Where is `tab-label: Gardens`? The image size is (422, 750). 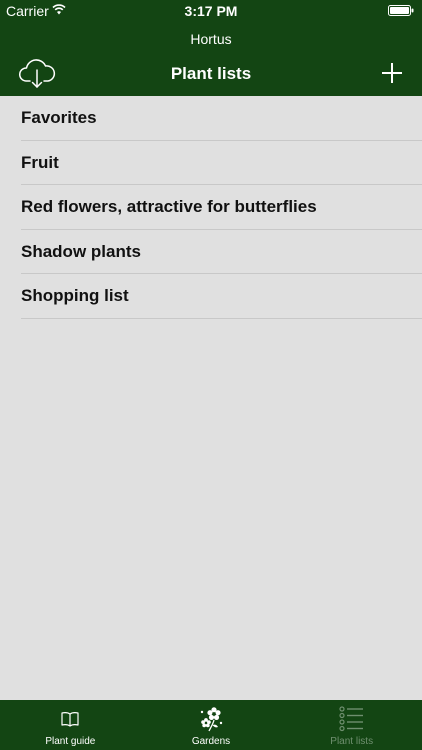
tab-label: Gardens is located at coordinates (211, 741).